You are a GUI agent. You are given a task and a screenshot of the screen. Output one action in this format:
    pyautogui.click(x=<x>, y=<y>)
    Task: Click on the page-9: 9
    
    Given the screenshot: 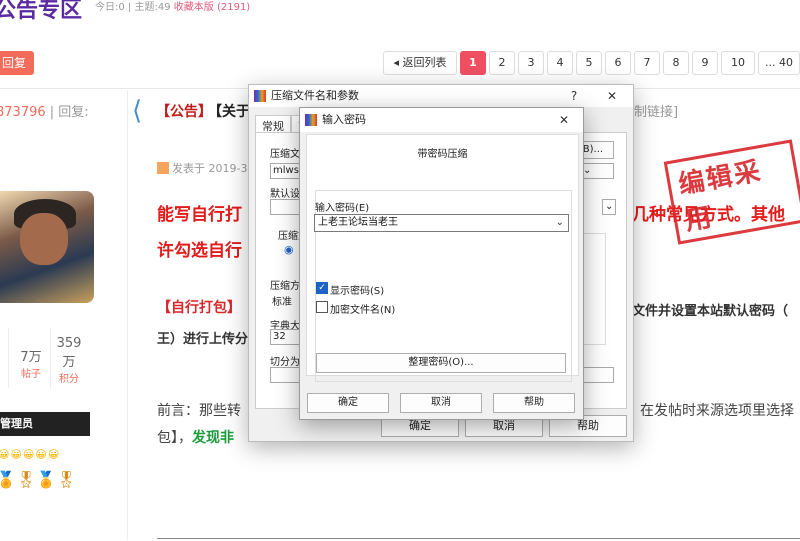 What is the action you would take?
    pyautogui.click(x=705, y=63)
    